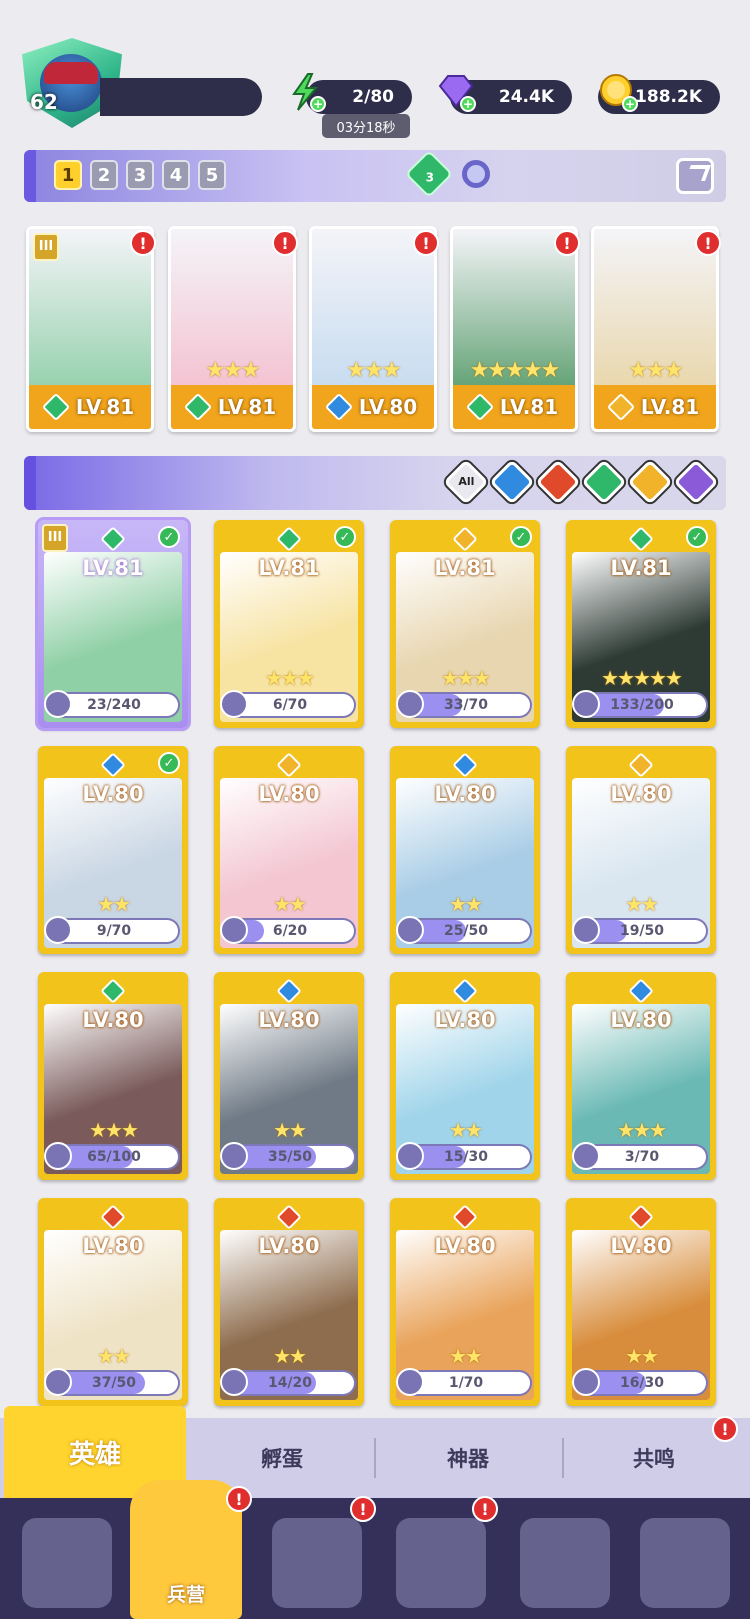 The image size is (750, 1619). I want to click on hero-card: LV.80 ★★★ 65/100, so click(113, 1076).